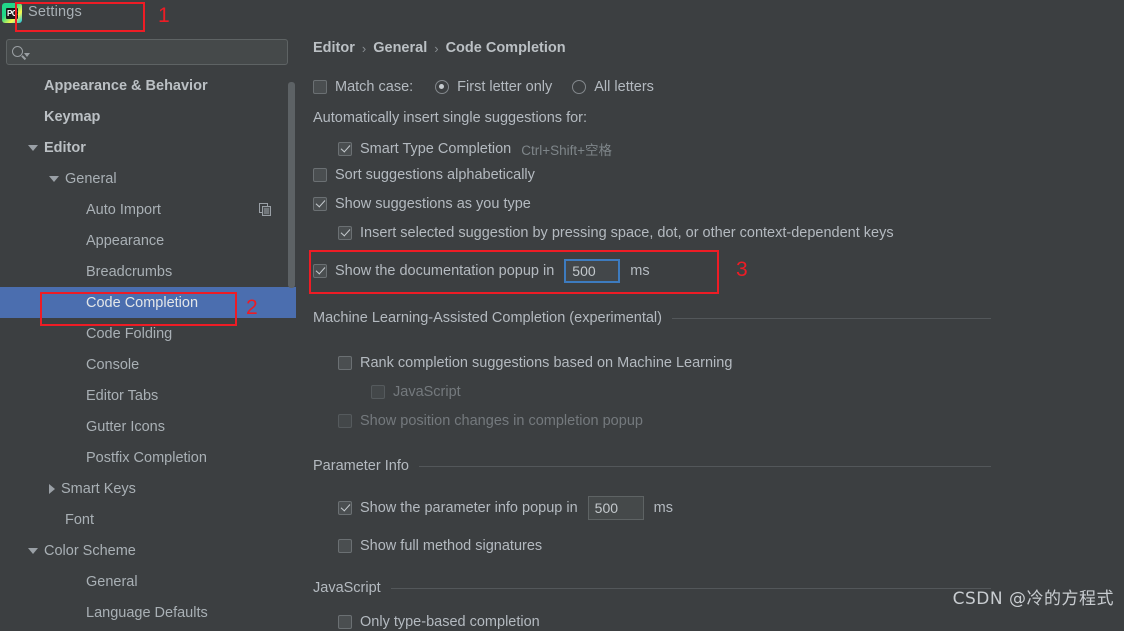 The width and height of the screenshot is (1124, 631). I want to click on ml-javascript-row: JavaScript, so click(416, 392).